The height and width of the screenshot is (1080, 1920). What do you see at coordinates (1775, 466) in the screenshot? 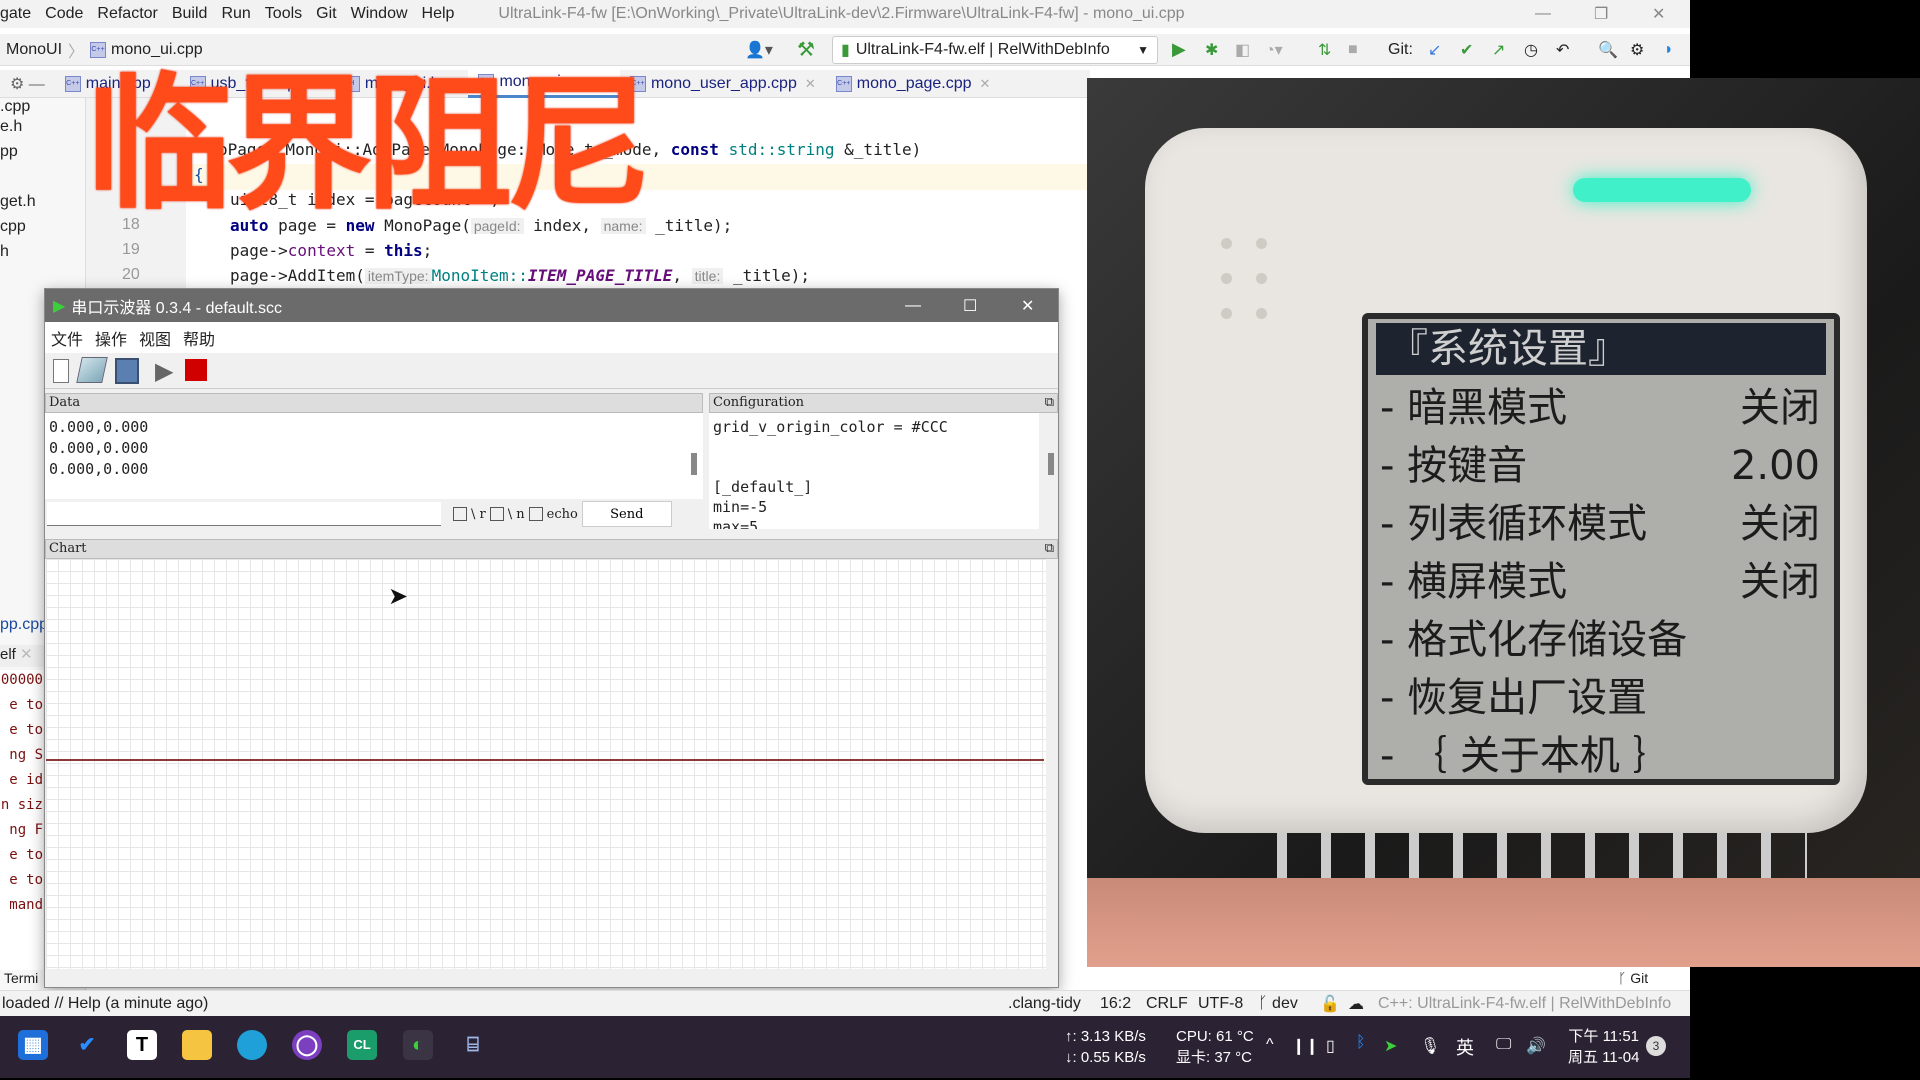
I see `lcd-row-value: 2.00` at bounding box center [1775, 466].